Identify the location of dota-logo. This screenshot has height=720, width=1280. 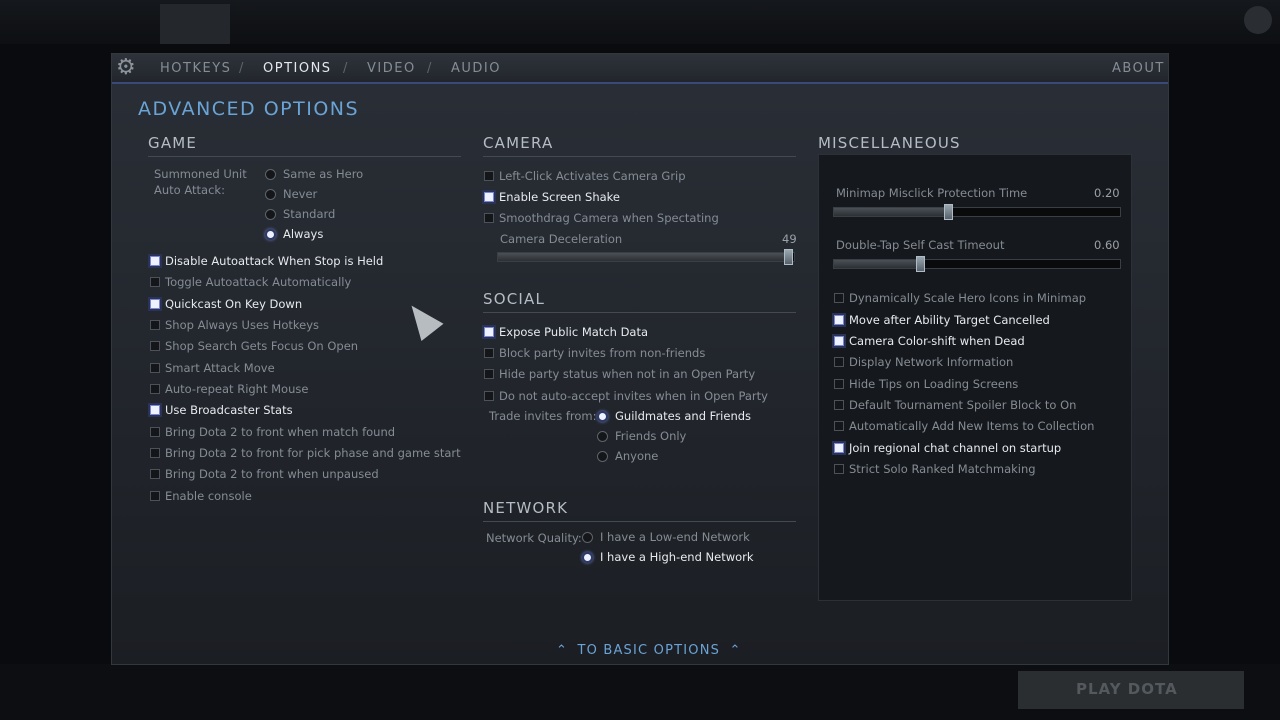
(195, 24).